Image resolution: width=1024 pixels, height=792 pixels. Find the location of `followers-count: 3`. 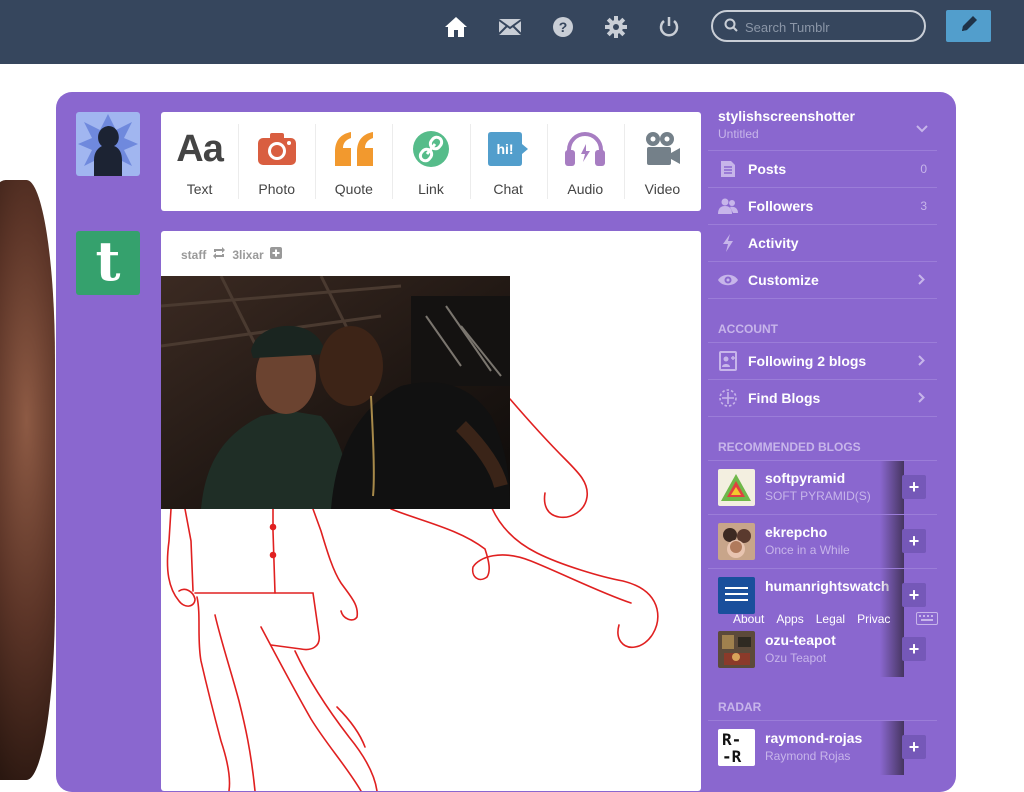

followers-count: 3 is located at coordinates (923, 206).